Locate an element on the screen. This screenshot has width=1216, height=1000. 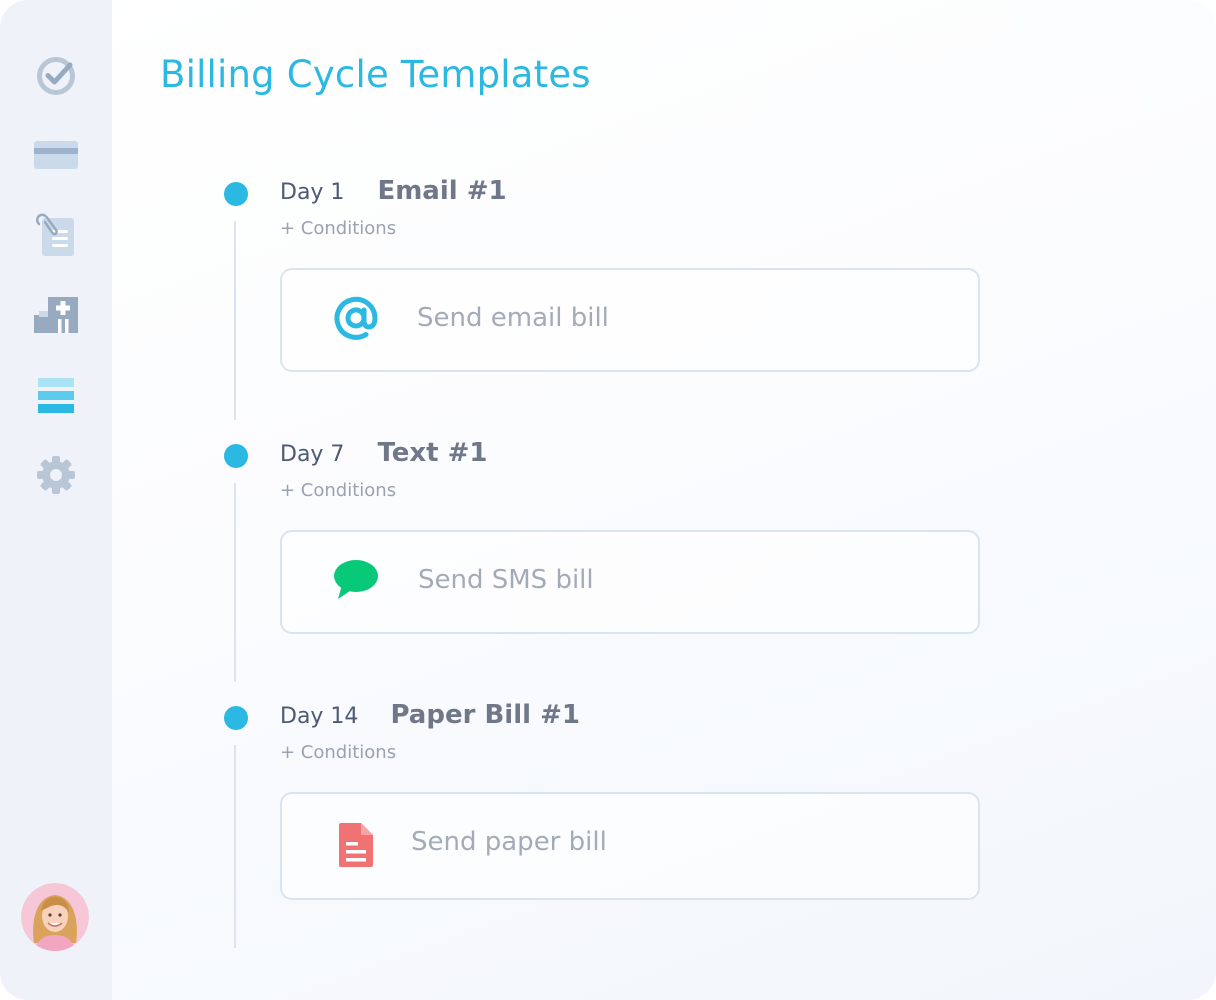
clinic-building-icon is located at coordinates (56, 315).